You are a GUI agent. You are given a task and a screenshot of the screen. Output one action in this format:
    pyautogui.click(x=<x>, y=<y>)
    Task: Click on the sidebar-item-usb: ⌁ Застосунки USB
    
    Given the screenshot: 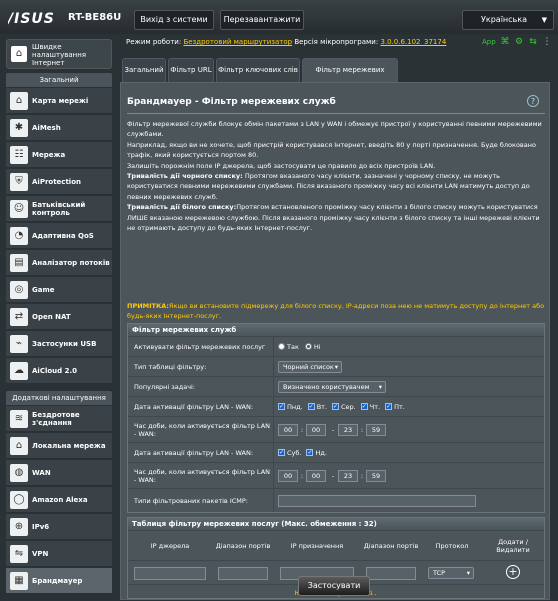 What is the action you would take?
    pyautogui.click(x=59, y=344)
    